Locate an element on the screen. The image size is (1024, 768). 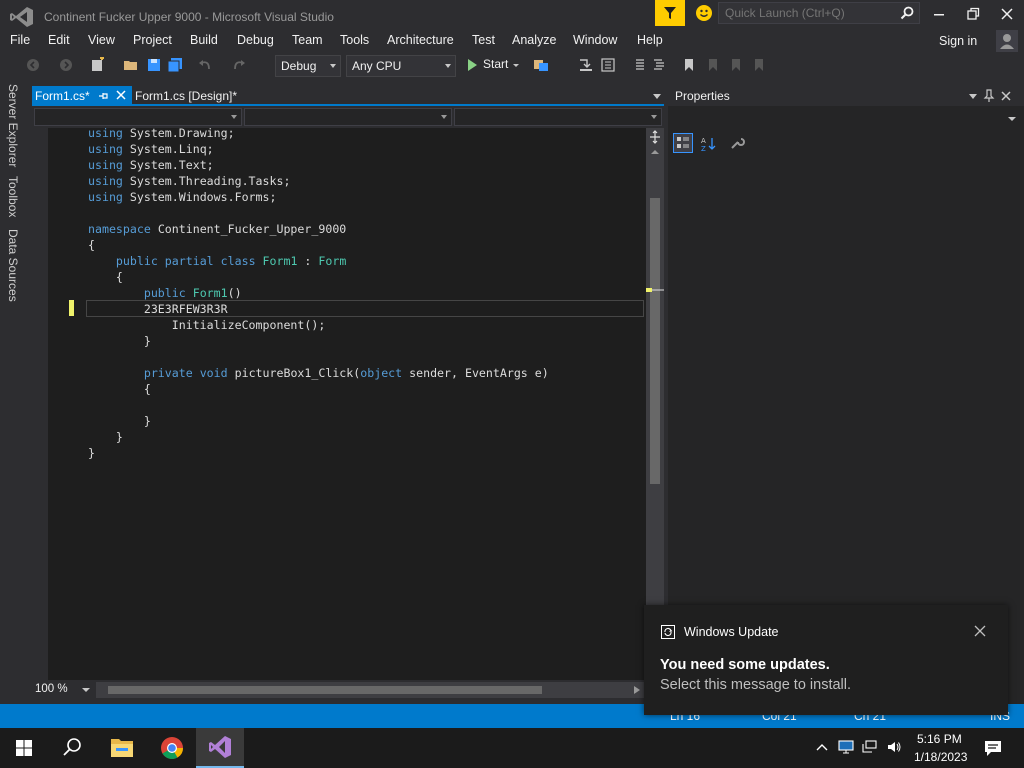
close-tab-icon is located at coordinates (121, 95).